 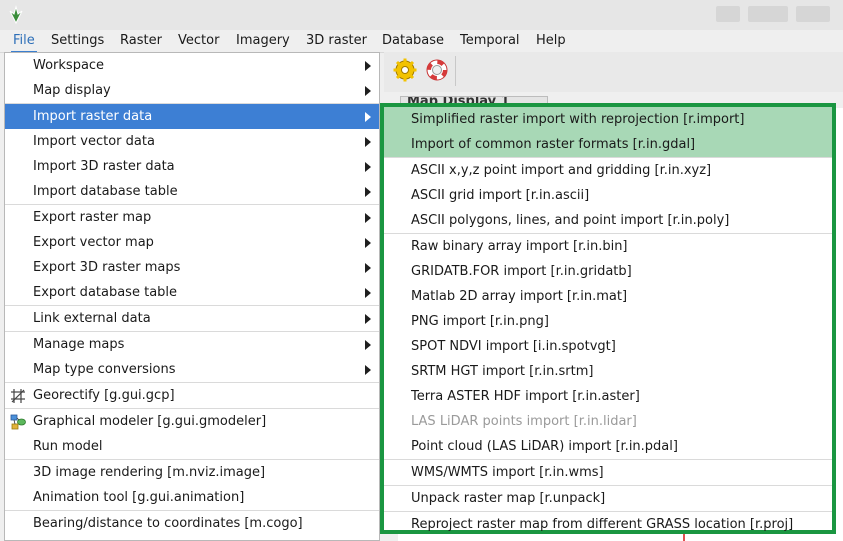 What do you see at coordinates (608, 472) in the screenshot?
I see `submenu-item-r-in-wms: WMS/WMTS import [r.in.wms]` at bounding box center [608, 472].